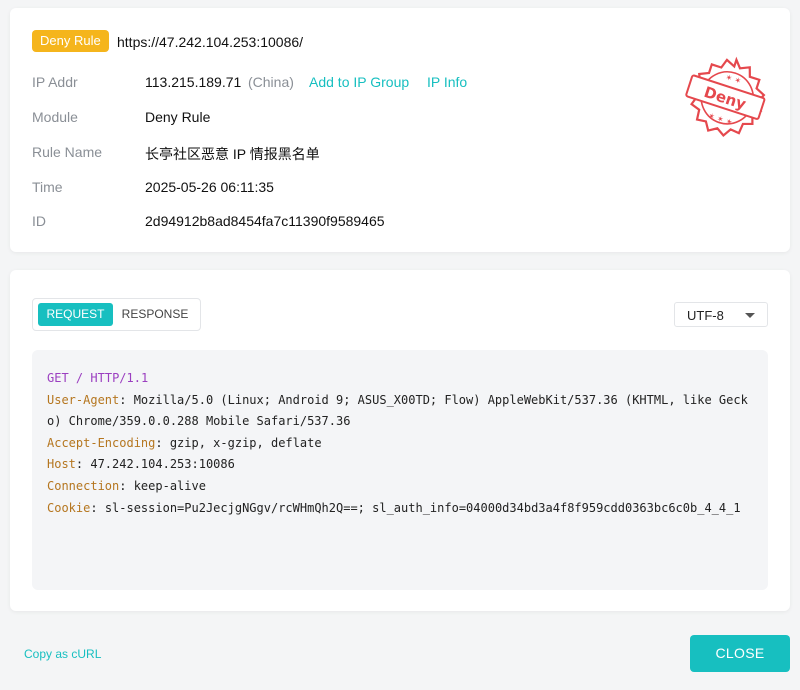 This screenshot has height=690, width=800. Describe the element at coordinates (62, 654) in the screenshot. I see `copy-as-curl-link: Copy as cURL` at that location.